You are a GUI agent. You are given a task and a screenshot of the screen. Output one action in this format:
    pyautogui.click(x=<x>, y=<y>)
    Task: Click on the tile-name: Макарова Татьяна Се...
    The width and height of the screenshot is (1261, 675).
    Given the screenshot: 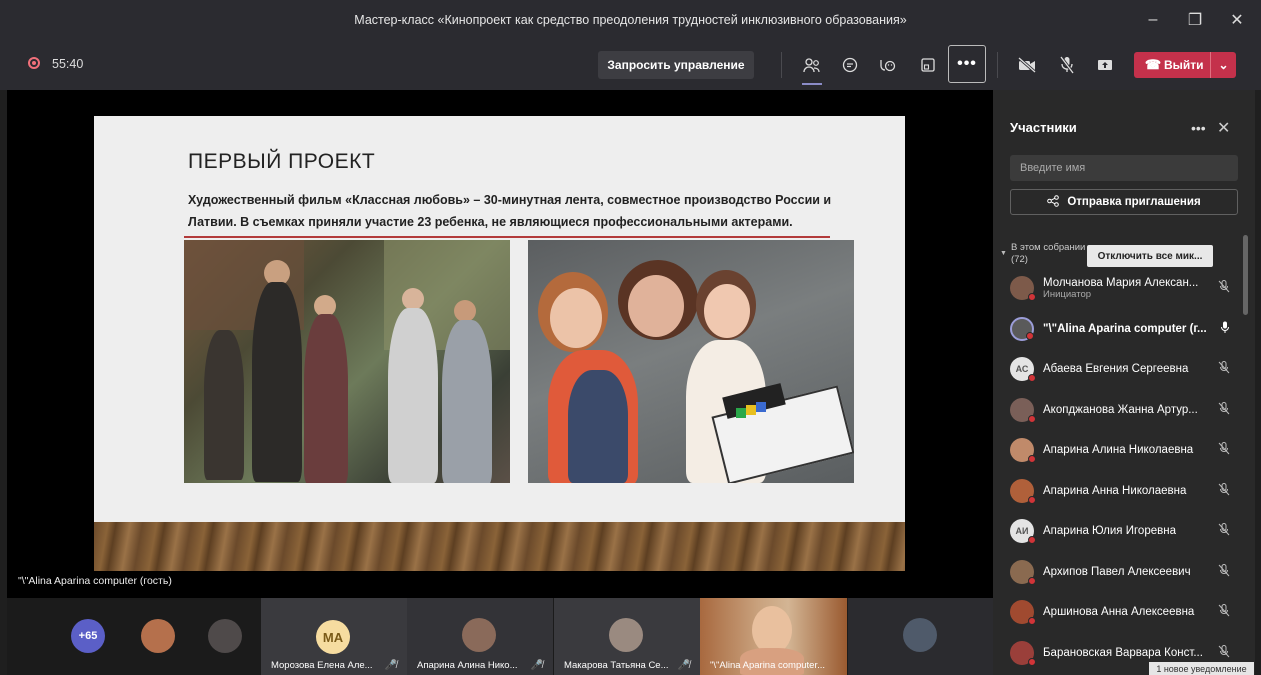 What is the action you would take?
    pyautogui.click(x=616, y=665)
    